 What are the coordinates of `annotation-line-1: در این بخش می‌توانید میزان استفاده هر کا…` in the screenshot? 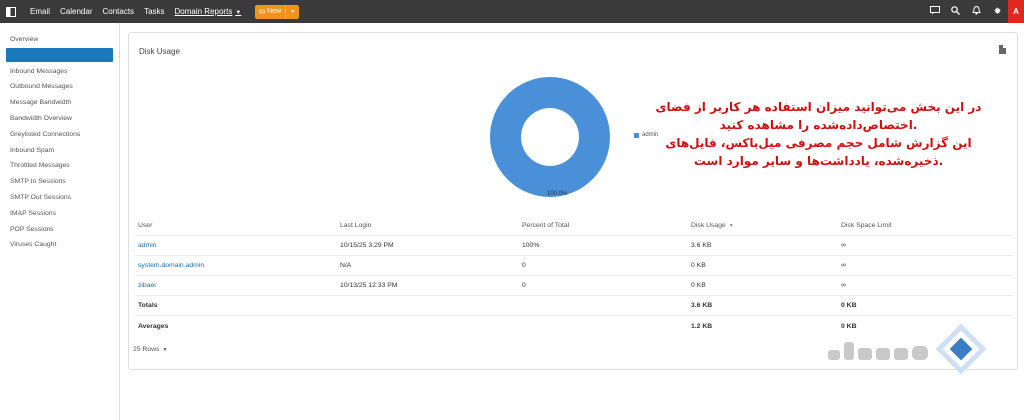 It's located at (818, 107).